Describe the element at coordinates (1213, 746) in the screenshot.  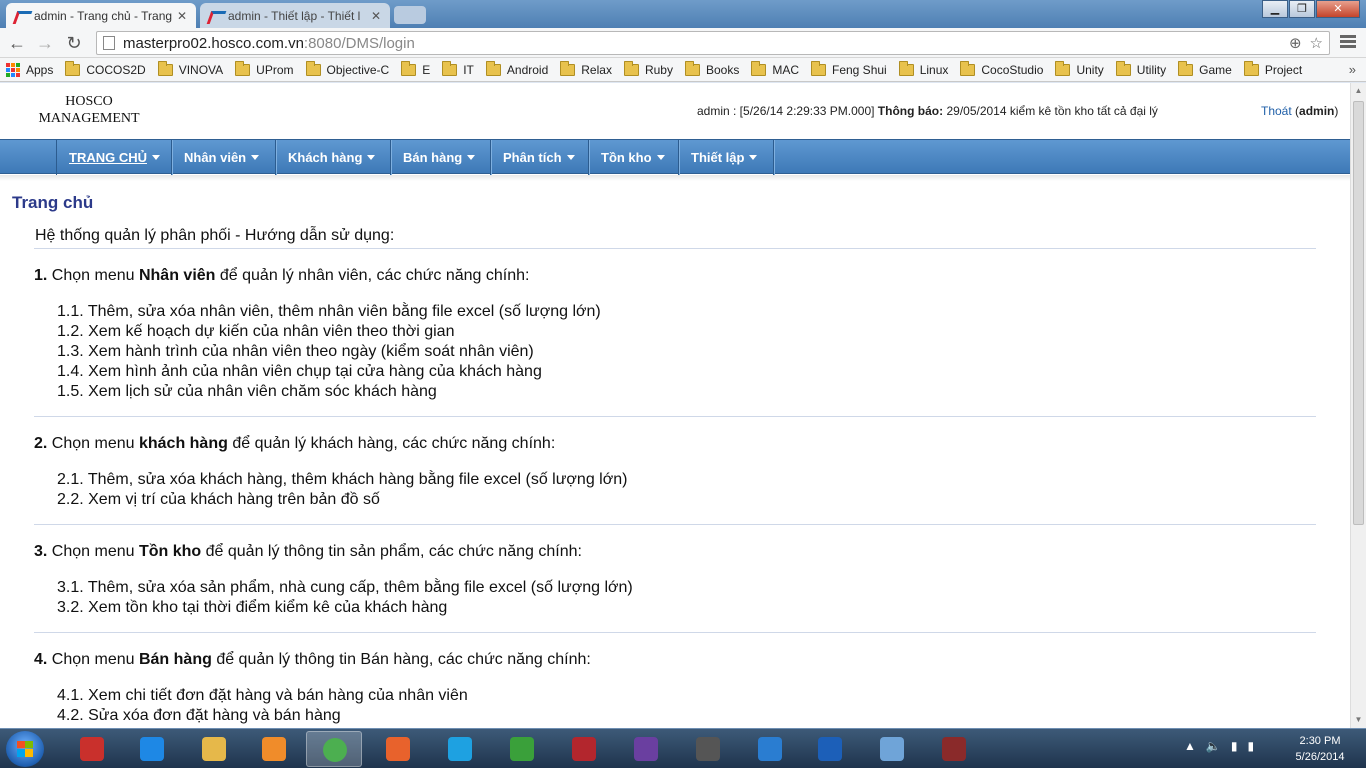
I see `volume-icon: 🔈` at that location.